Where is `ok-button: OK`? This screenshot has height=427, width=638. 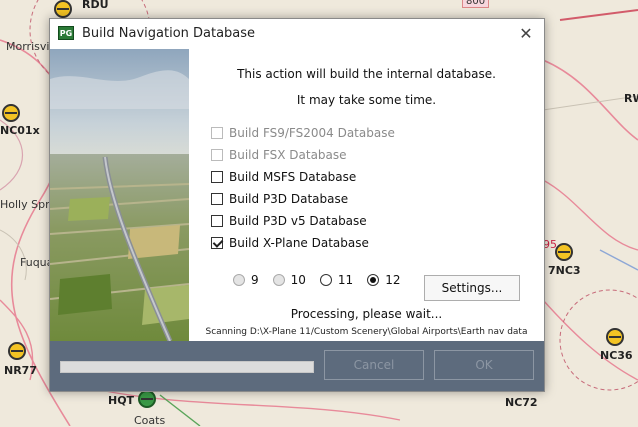
ok-button: OK is located at coordinates (484, 365).